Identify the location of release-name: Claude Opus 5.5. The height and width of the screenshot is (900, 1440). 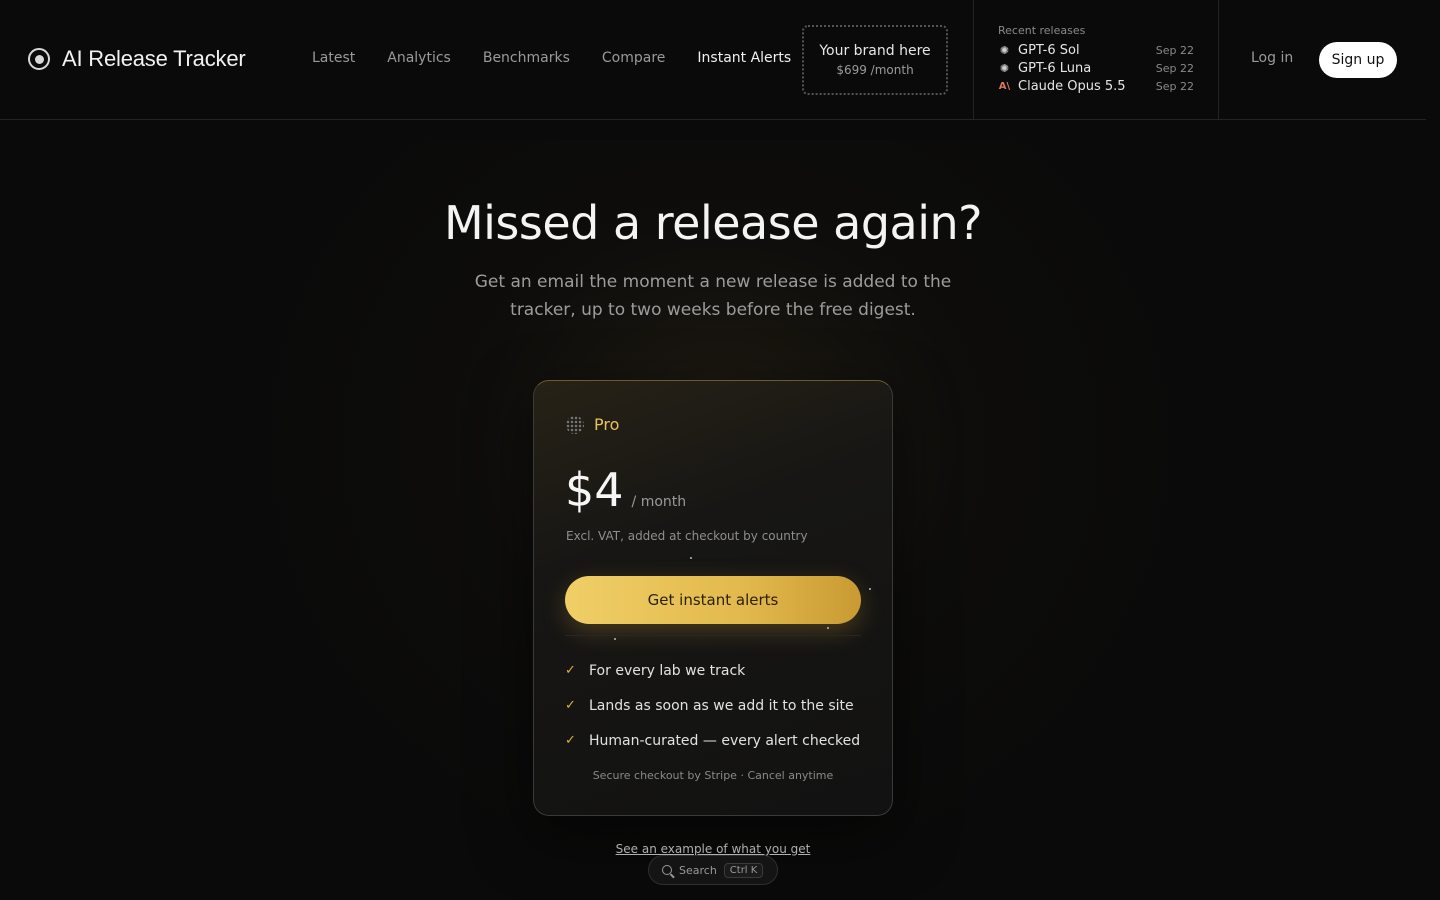
(1072, 86).